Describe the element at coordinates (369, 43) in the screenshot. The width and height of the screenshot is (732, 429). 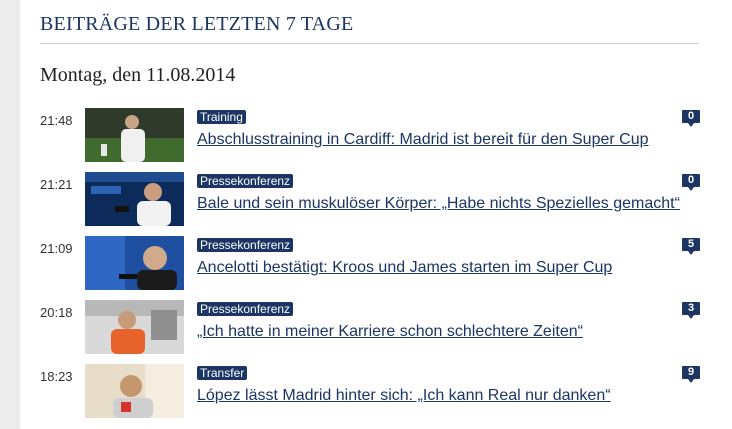
I see `section-divider` at that location.